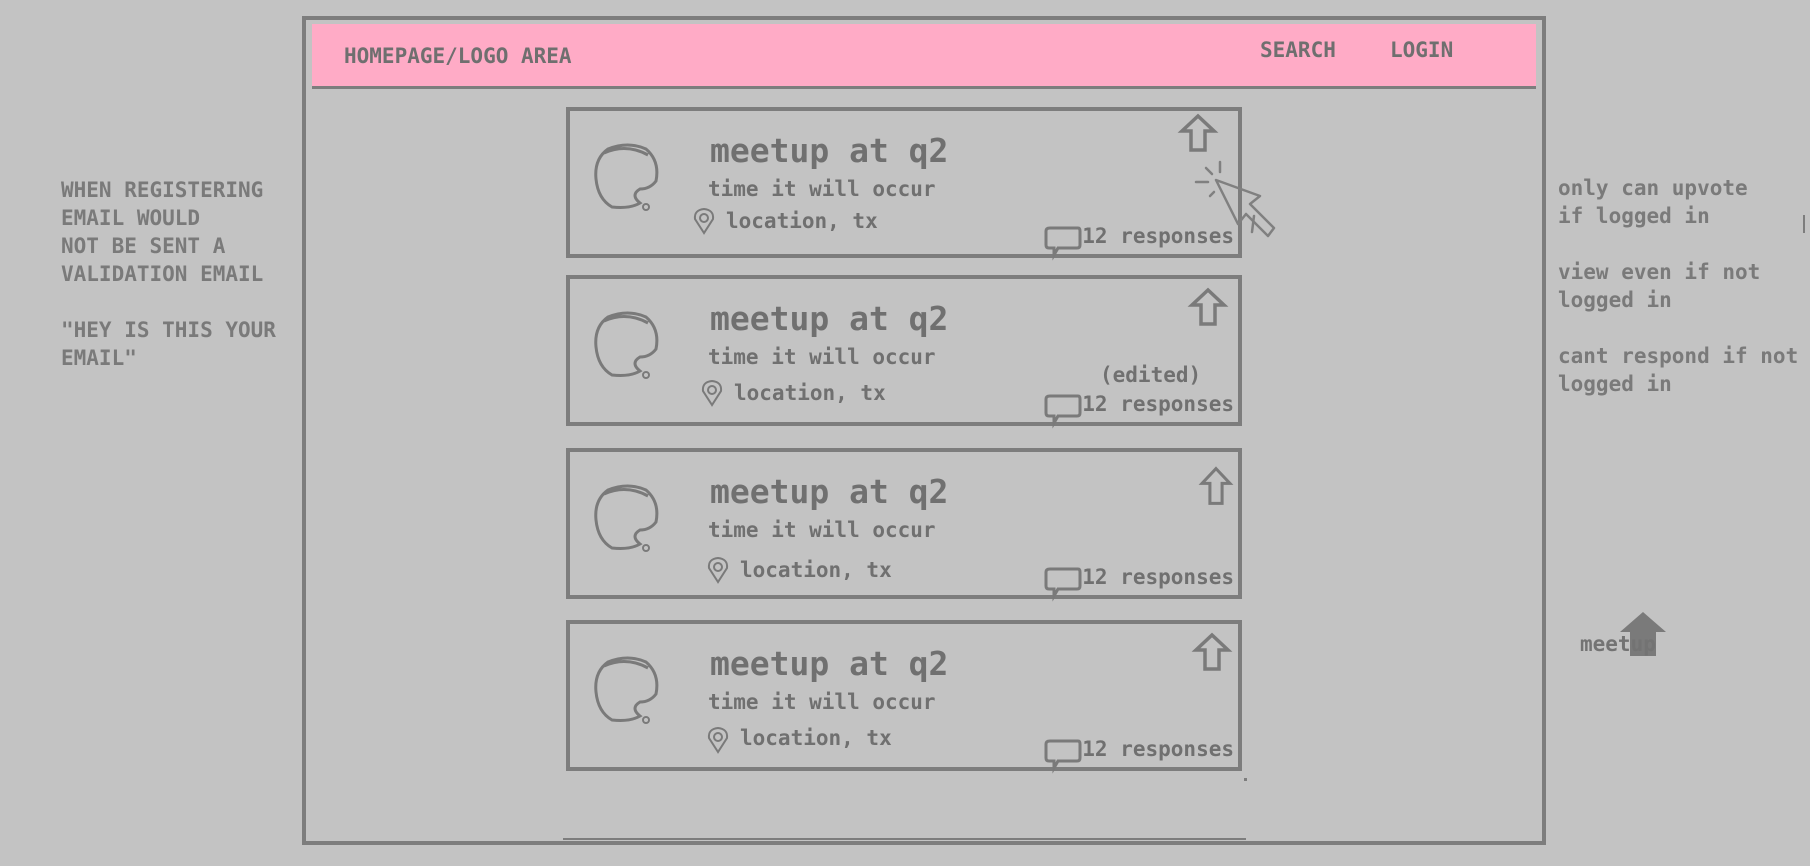  What do you see at coordinates (1298, 50) in the screenshot?
I see `search-link: SEARCH` at bounding box center [1298, 50].